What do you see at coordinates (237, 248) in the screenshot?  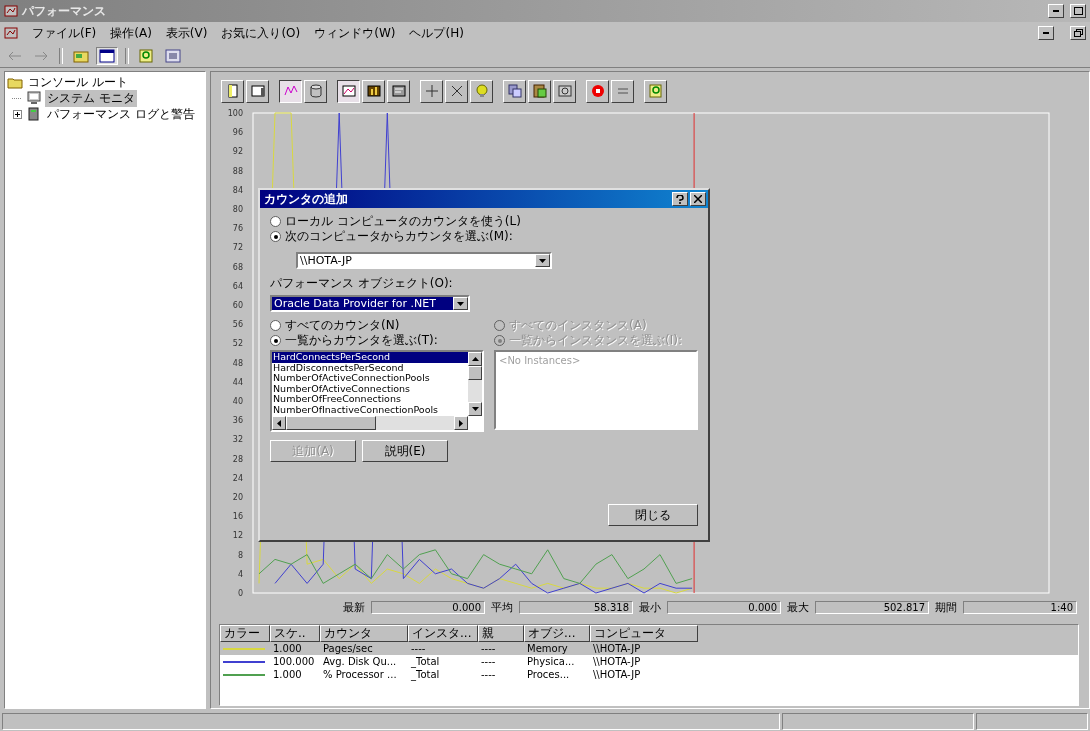 I see `axis-label: 72` at bounding box center [237, 248].